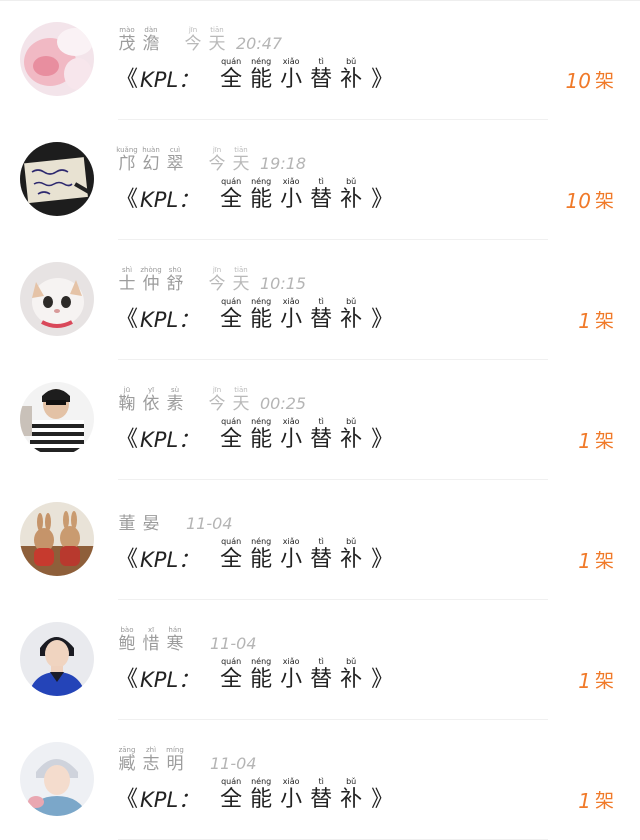  I want to click on annotated-char: yī 依, so click(151, 400).